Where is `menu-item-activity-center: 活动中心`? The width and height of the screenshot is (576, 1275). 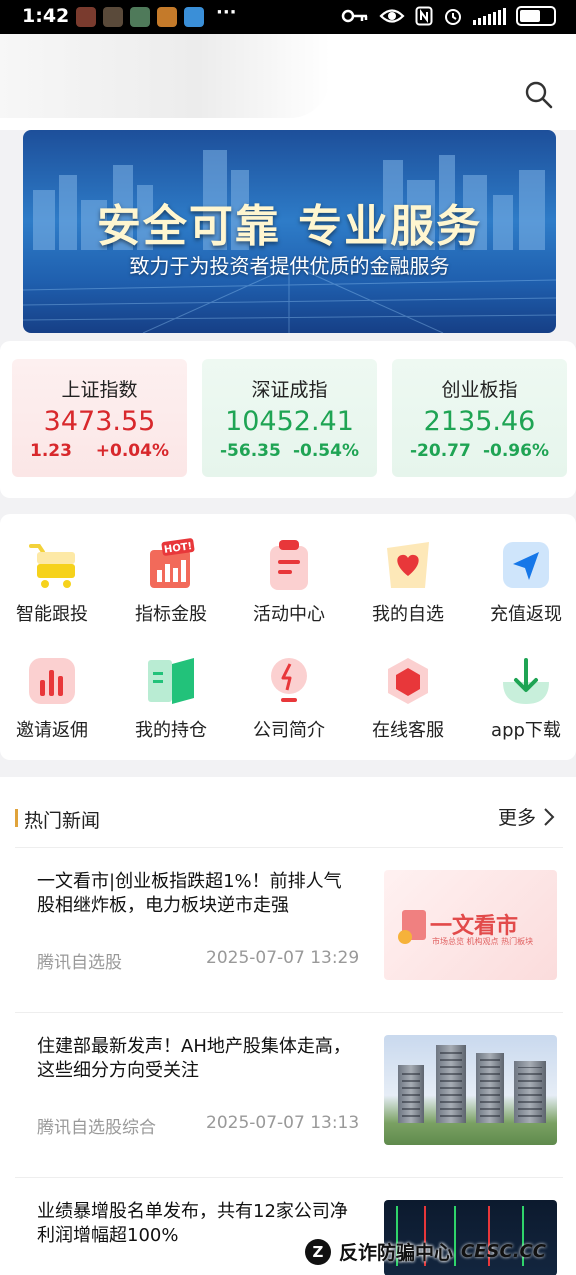
menu-item-activity-center: 活动中心 is located at coordinates (289, 582).